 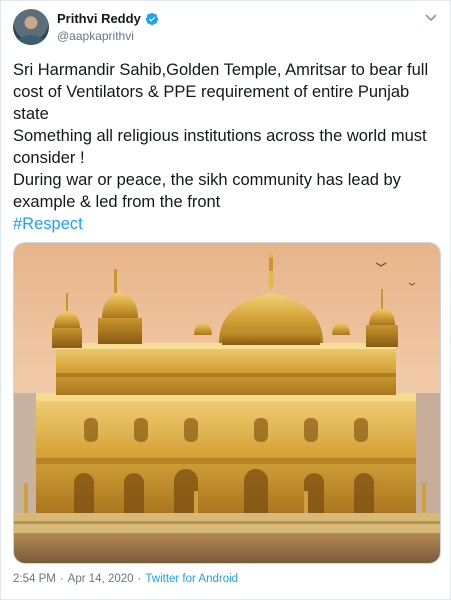 I want to click on name-line: Prithvi Reddy, so click(x=108, y=18).